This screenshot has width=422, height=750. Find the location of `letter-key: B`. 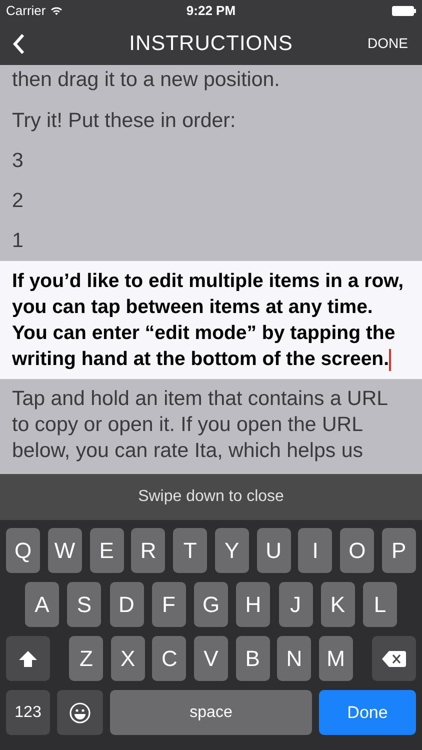

letter-key: B is located at coordinates (253, 658).